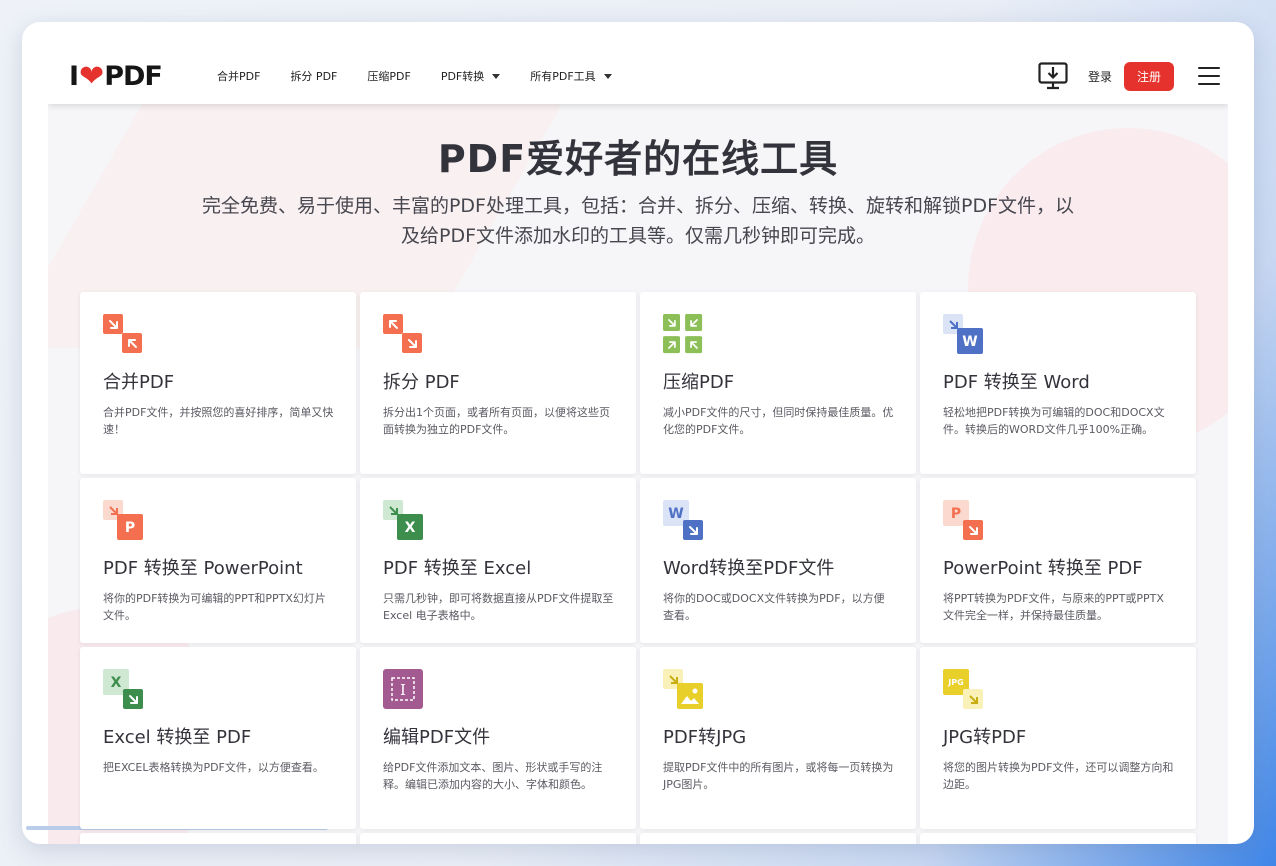  What do you see at coordinates (123, 689) in the screenshot?
I see `excel-to-pdf-icon: X` at bounding box center [123, 689].